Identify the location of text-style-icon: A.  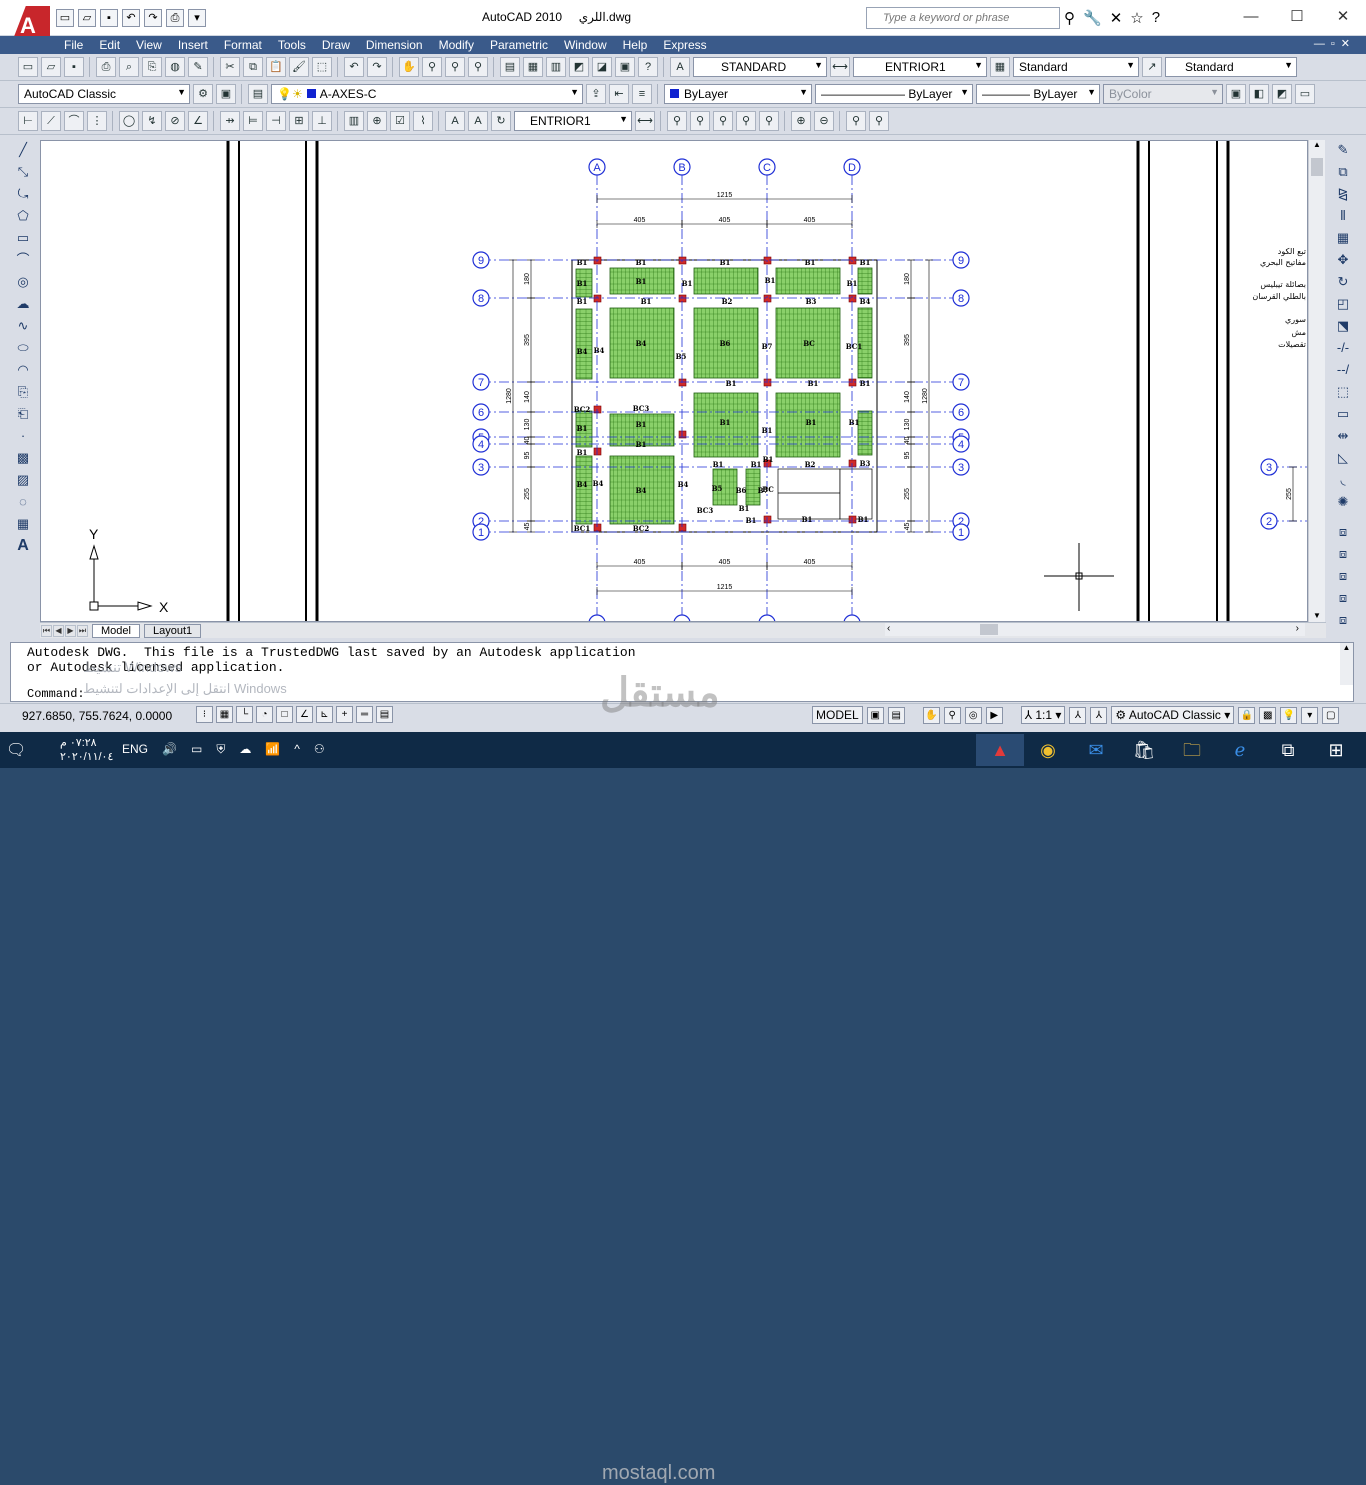
(680, 67).